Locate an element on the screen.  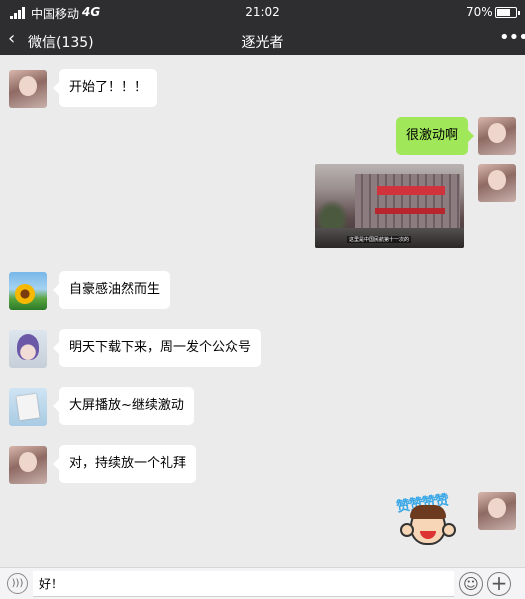
plus-icon: + is located at coordinates (499, 584).